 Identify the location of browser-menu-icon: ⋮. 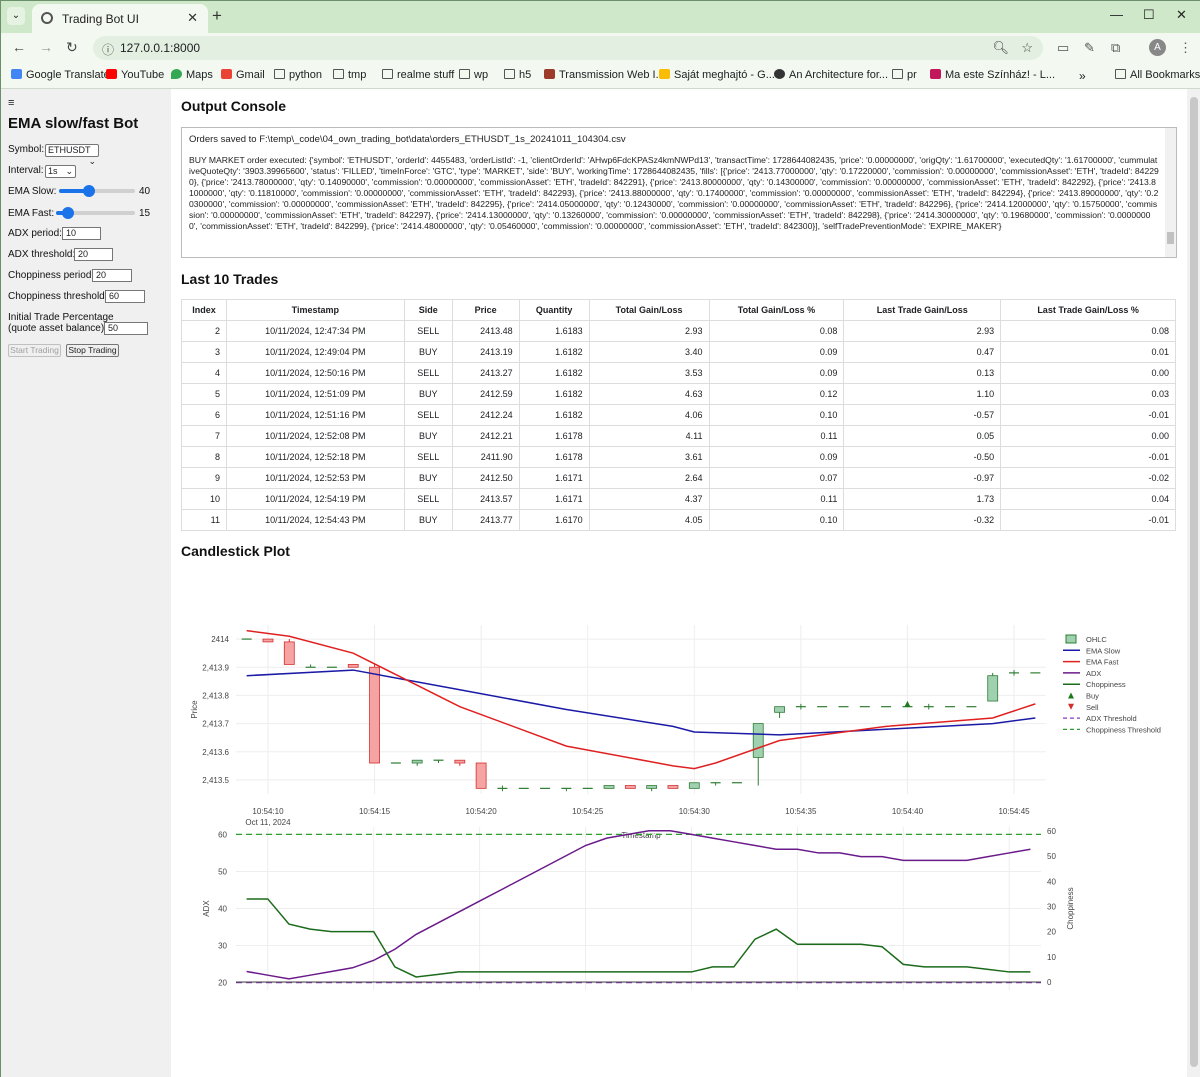
(1185, 48).